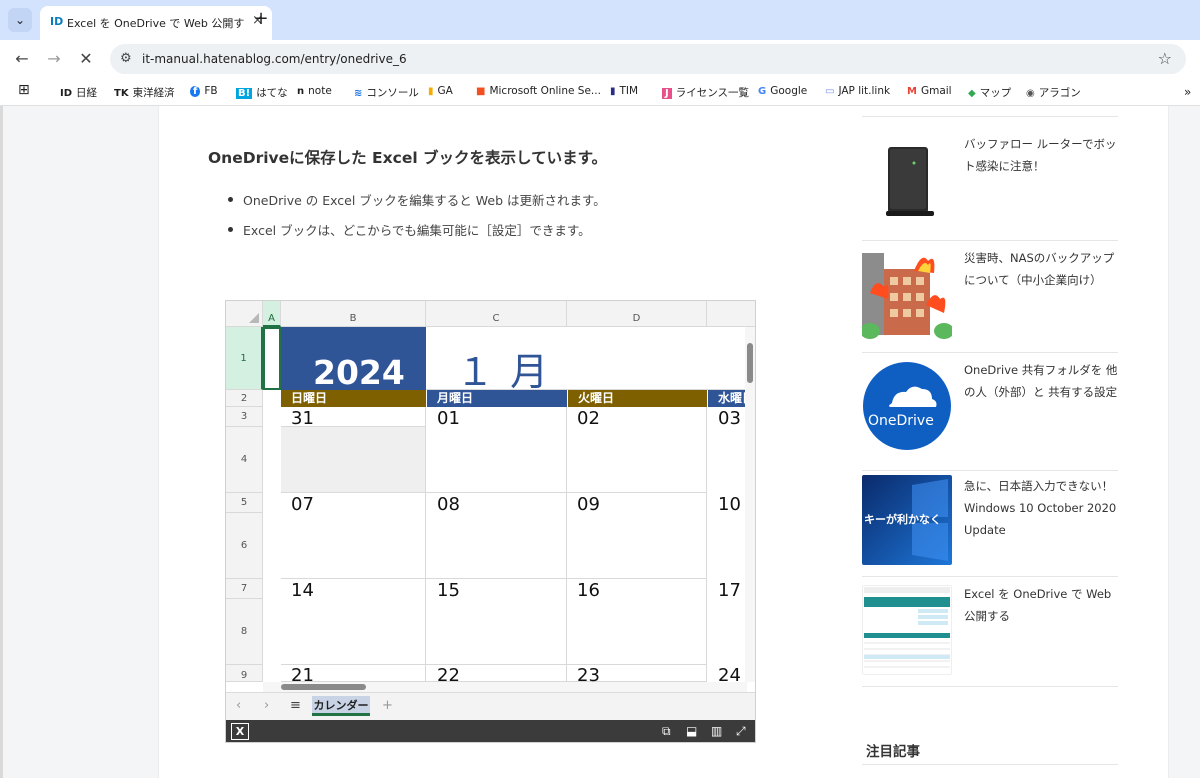  I want to click on bookmark-litlink: ▭ JAP lit.link, so click(857, 91).